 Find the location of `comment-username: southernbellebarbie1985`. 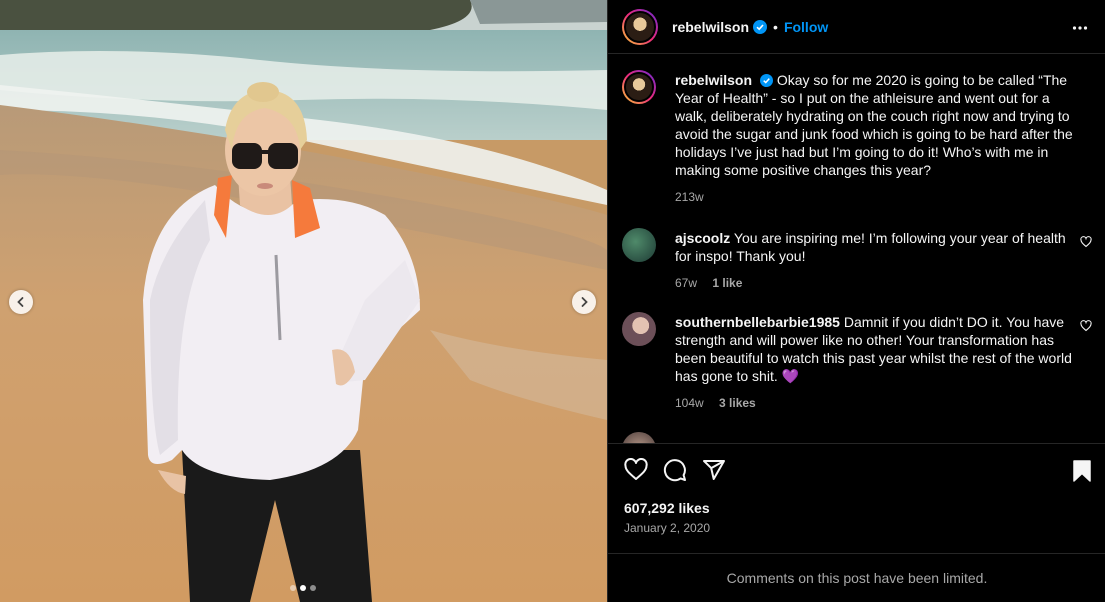

comment-username: southernbellebarbie1985 is located at coordinates (757, 322).